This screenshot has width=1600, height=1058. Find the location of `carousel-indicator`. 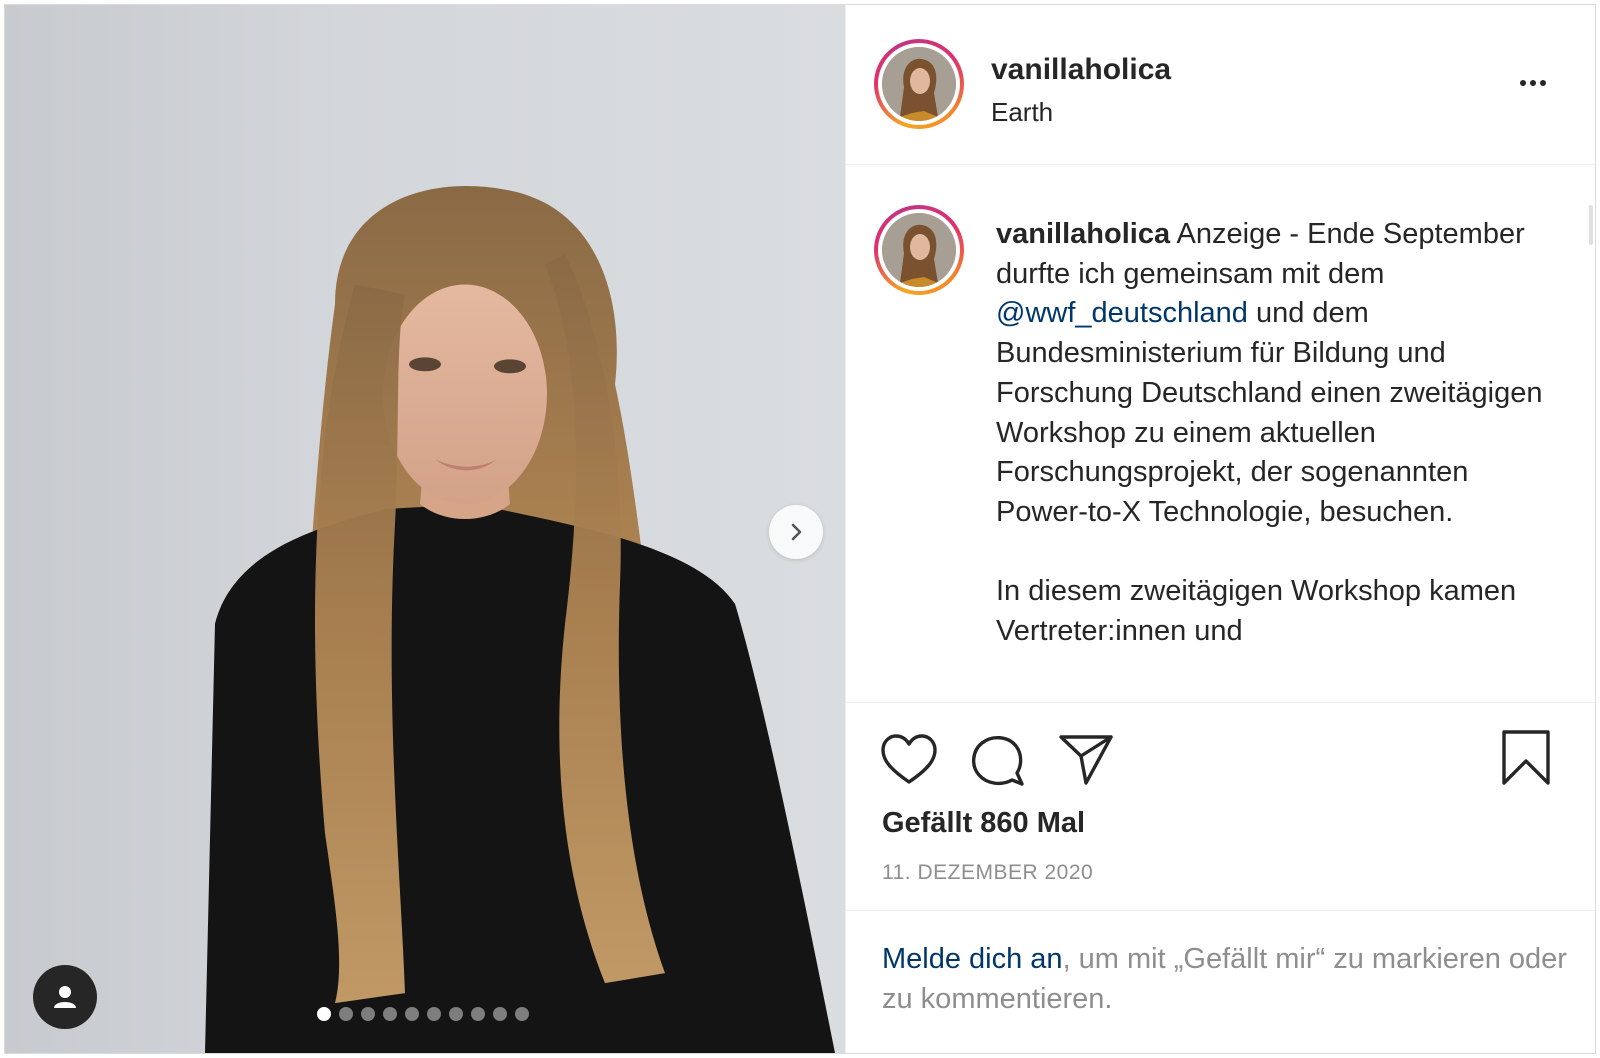

carousel-indicator is located at coordinates (423, 1014).